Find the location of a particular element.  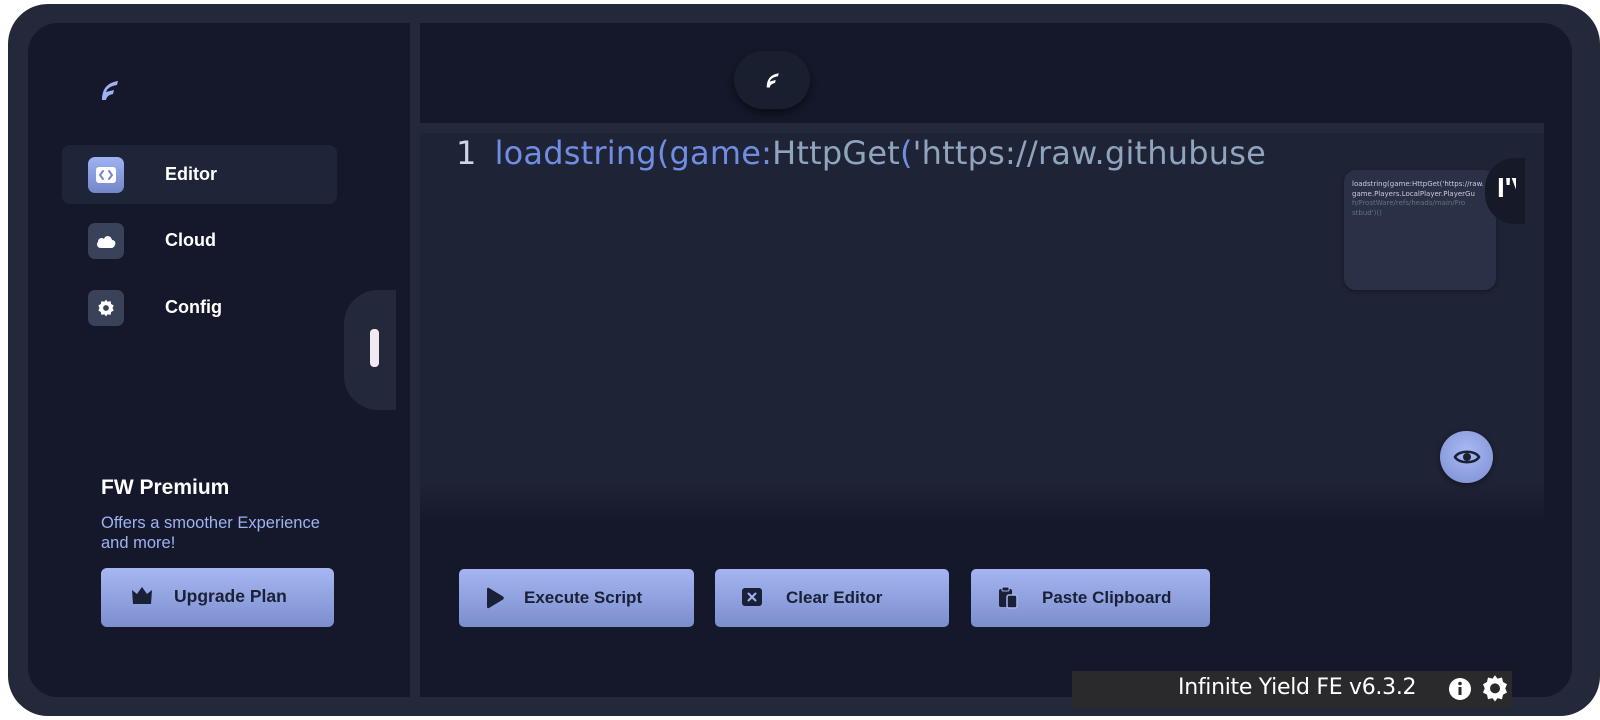

sidebar-item-editor: Editor is located at coordinates (199, 174).